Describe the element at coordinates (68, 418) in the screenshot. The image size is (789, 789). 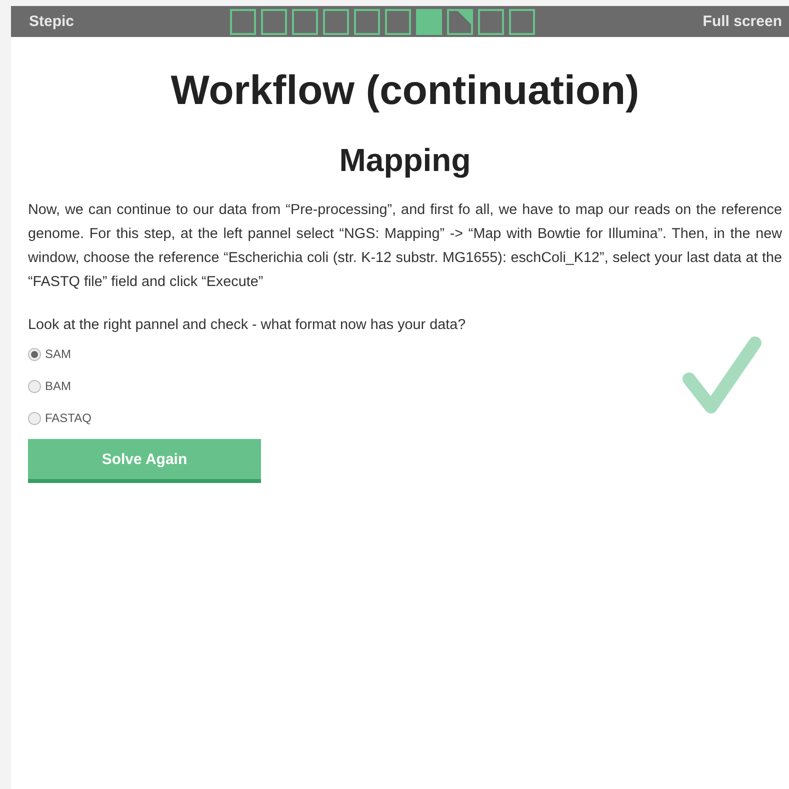
I see `option-label: FASTAQ` at that location.